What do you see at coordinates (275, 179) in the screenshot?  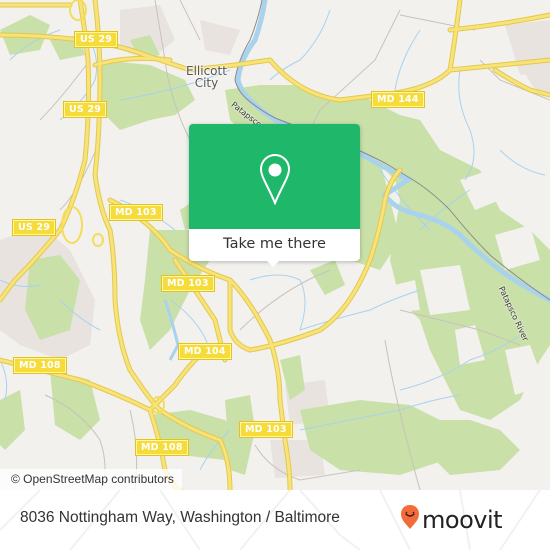 I see `map-pin-icon` at bounding box center [275, 179].